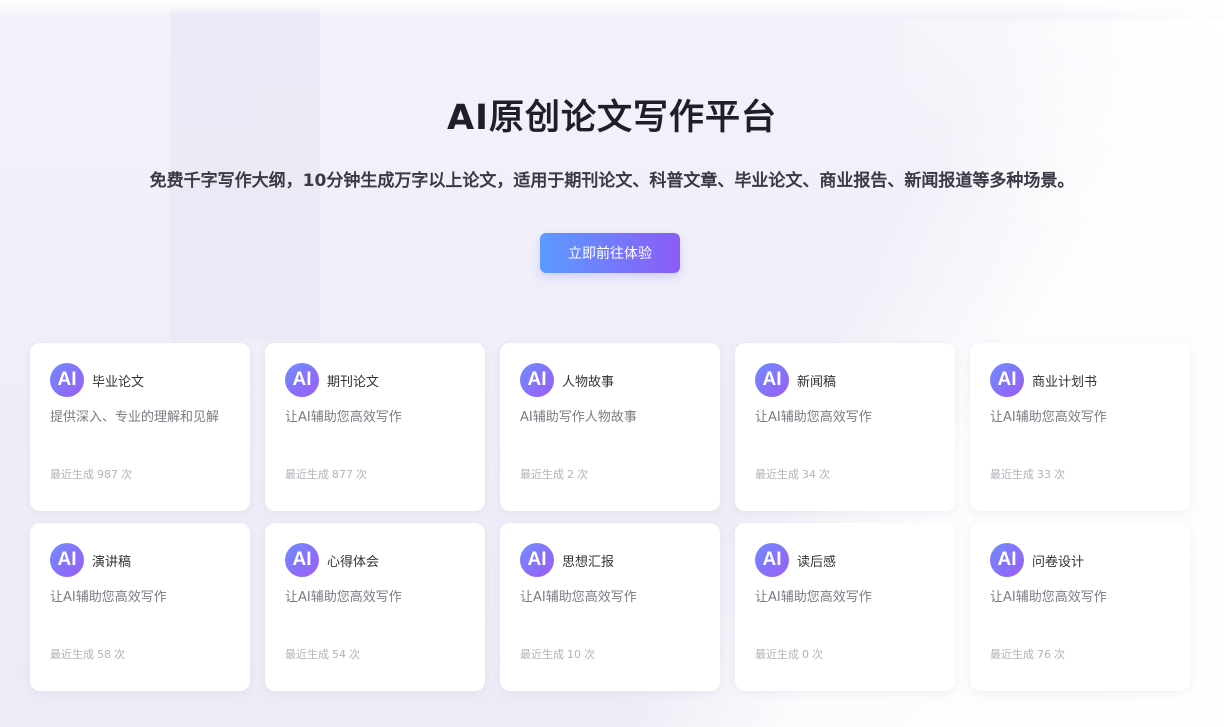 The width and height of the screenshot is (1224, 727). I want to click on card-title: 问卷设计, so click(1058, 562).